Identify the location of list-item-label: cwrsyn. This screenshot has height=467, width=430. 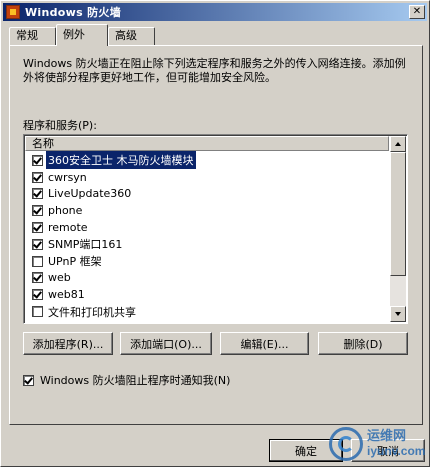
(67, 177).